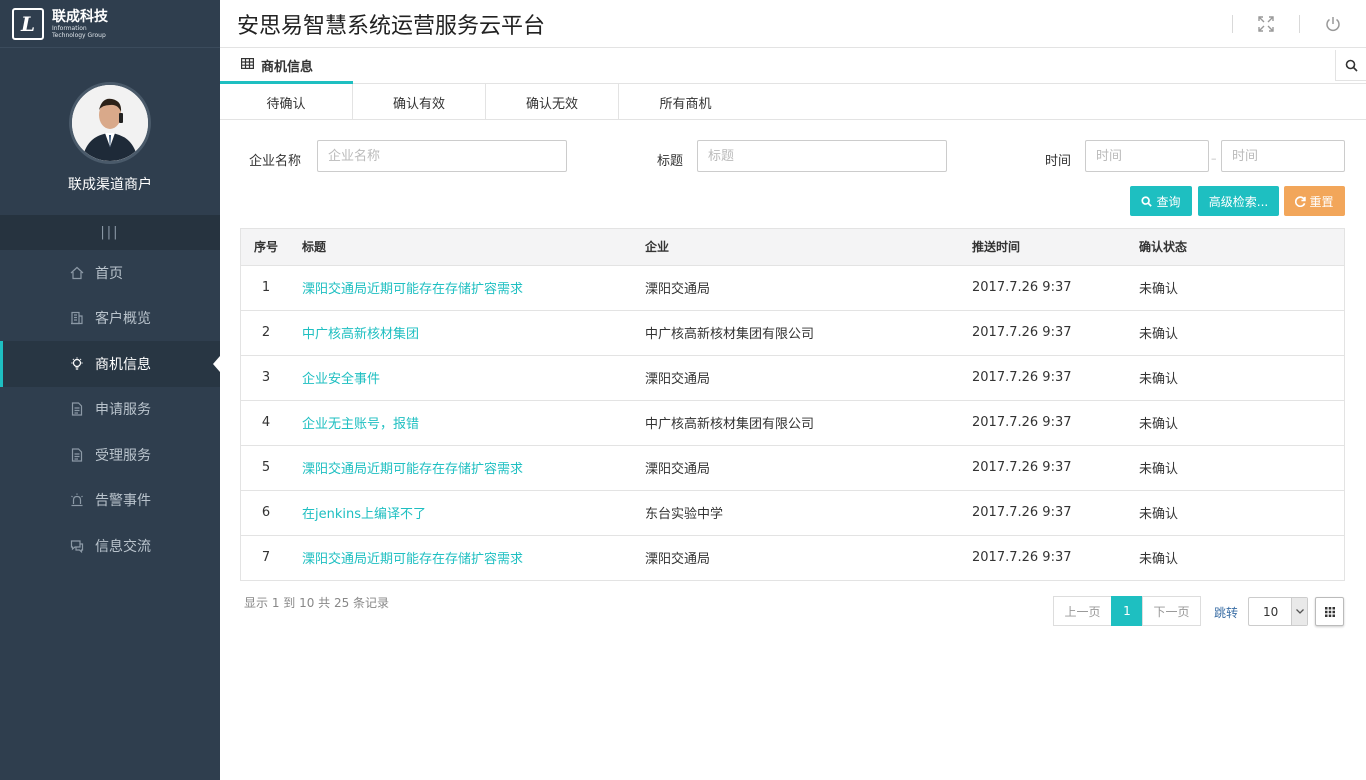 This screenshot has width=1366, height=780. I want to click on column-header-title: 标题, so click(468, 247).